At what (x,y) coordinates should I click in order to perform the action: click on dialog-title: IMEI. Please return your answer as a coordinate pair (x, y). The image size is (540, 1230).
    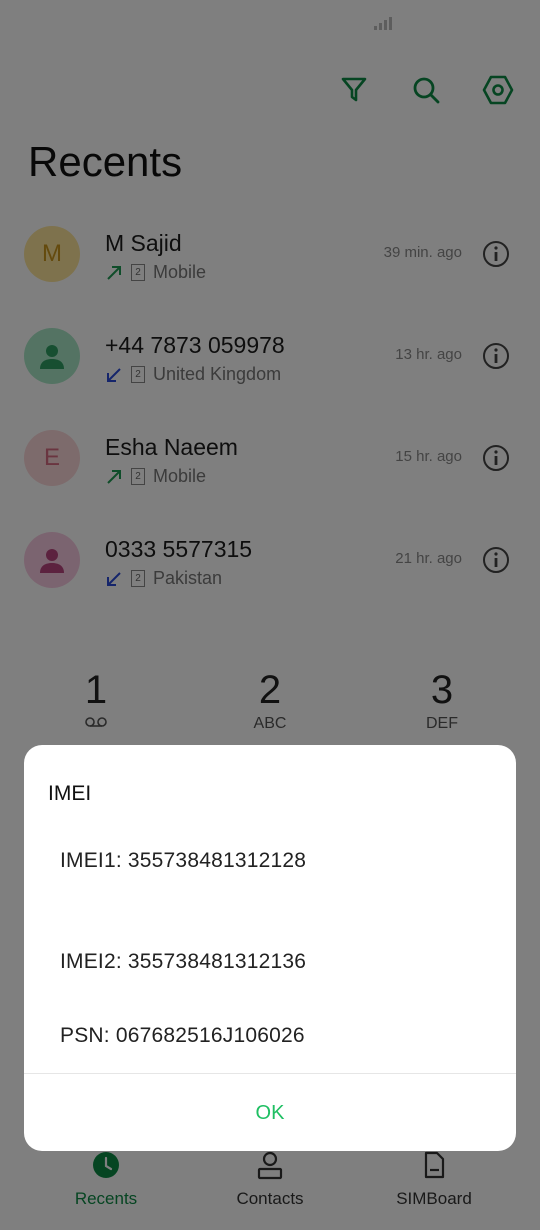
    Looking at the image, I should click on (70, 793).